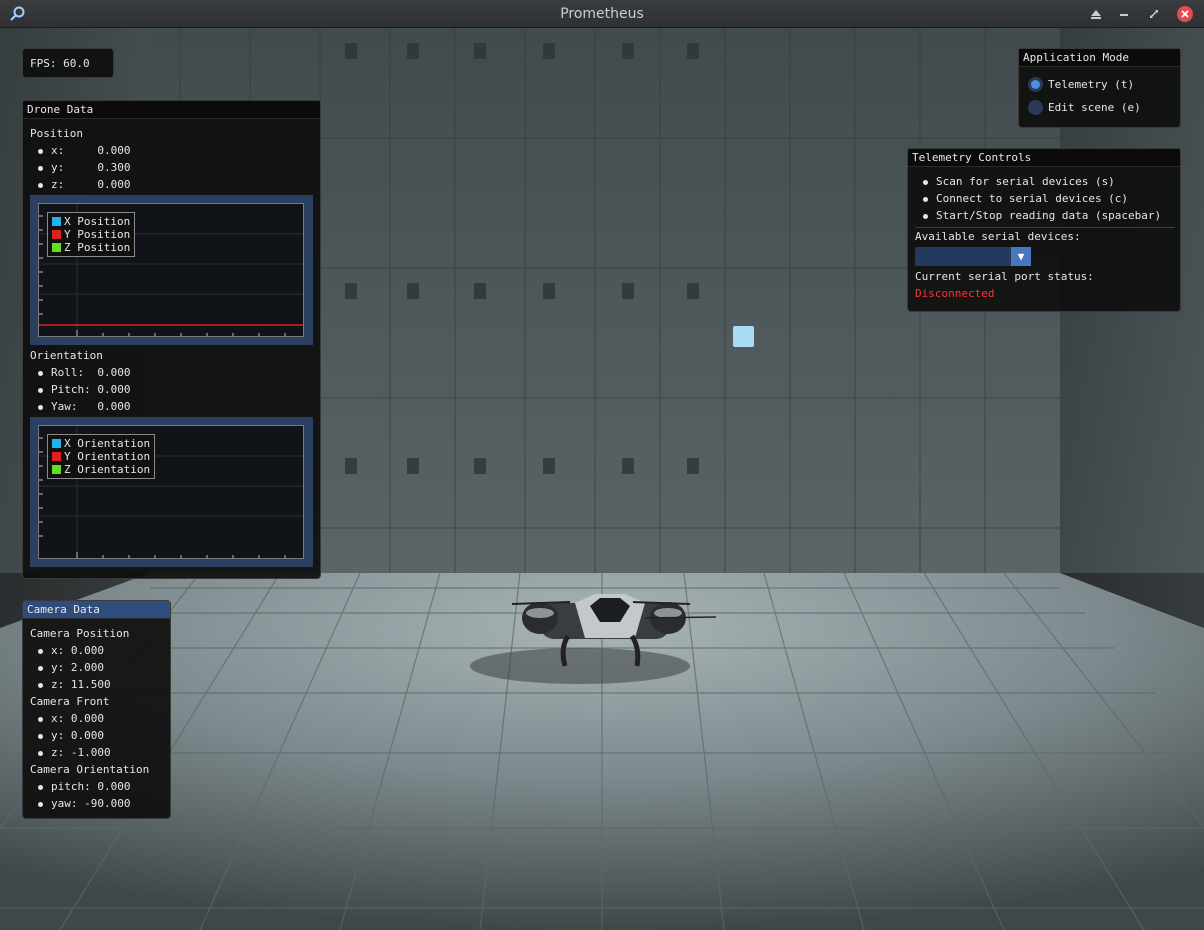 The height and width of the screenshot is (930, 1204). I want to click on drone-position-y: y: 0.300, so click(91, 167).